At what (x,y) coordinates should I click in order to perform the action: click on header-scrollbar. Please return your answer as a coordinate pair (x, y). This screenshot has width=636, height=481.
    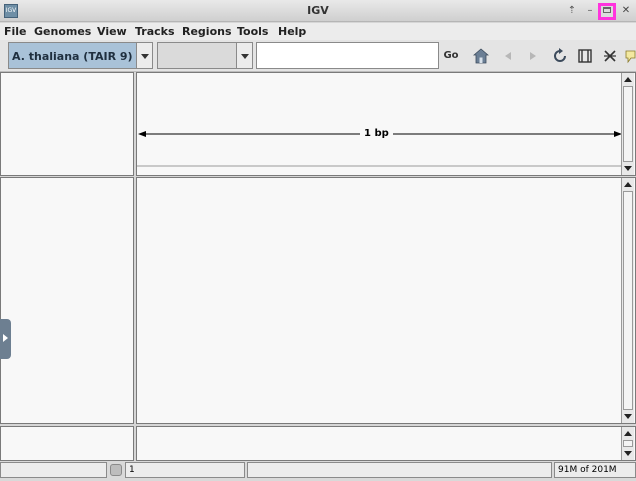
    Looking at the image, I should click on (627, 124).